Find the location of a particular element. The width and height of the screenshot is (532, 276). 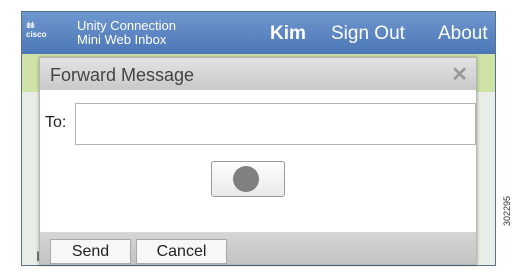

record-icon is located at coordinates (246, 179).